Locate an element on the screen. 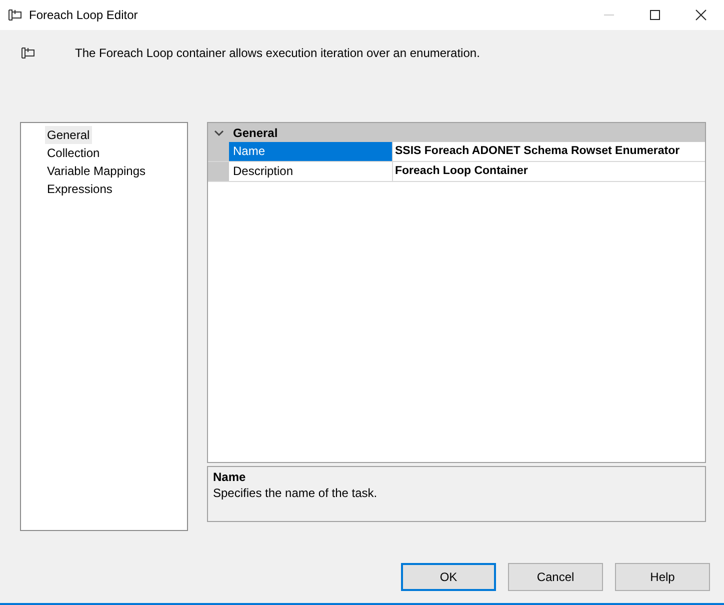 The image size is (724, 605). maximize-icon is located at coordinates (655, 15).